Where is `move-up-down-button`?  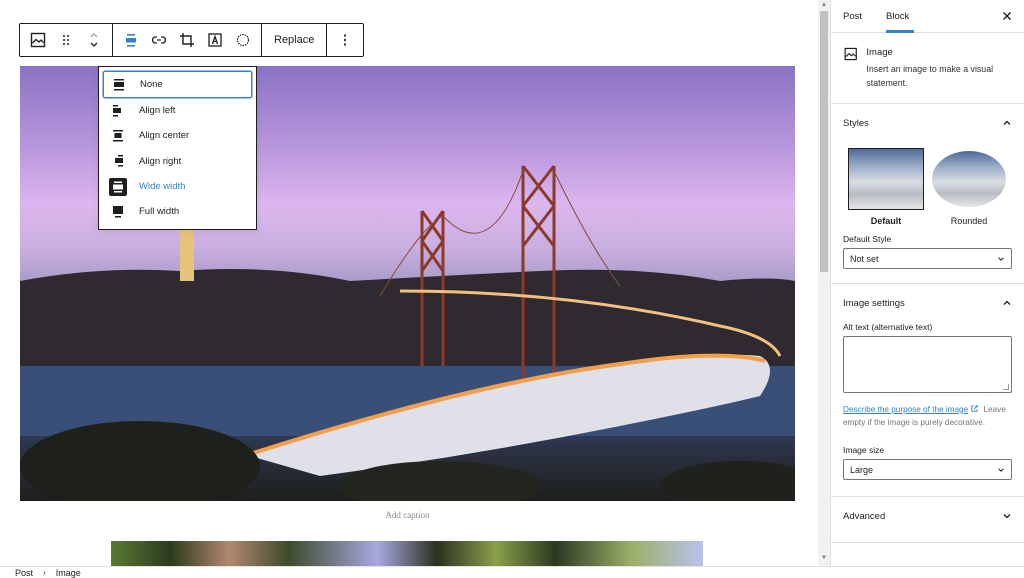 move-up-down-button is located at coordinates (94, 40).